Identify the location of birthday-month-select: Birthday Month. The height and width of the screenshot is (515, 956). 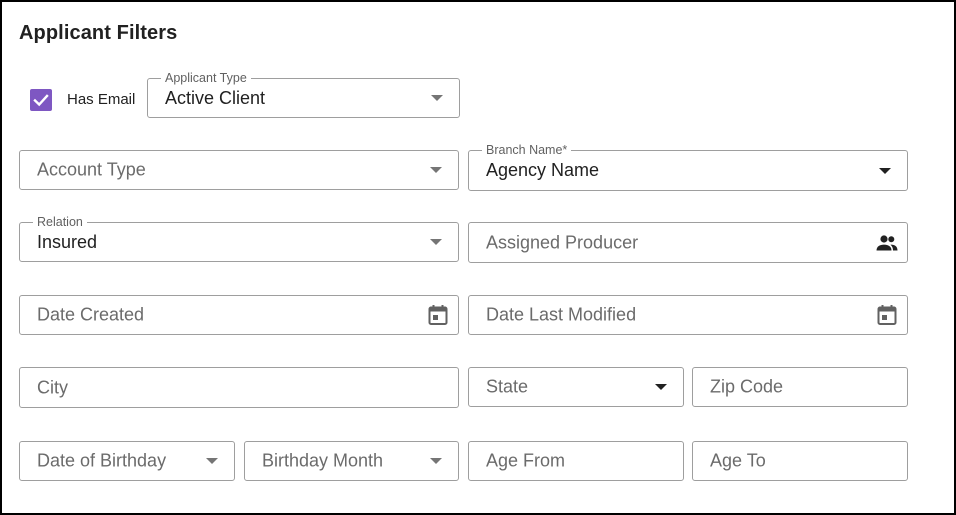
(351, 461).